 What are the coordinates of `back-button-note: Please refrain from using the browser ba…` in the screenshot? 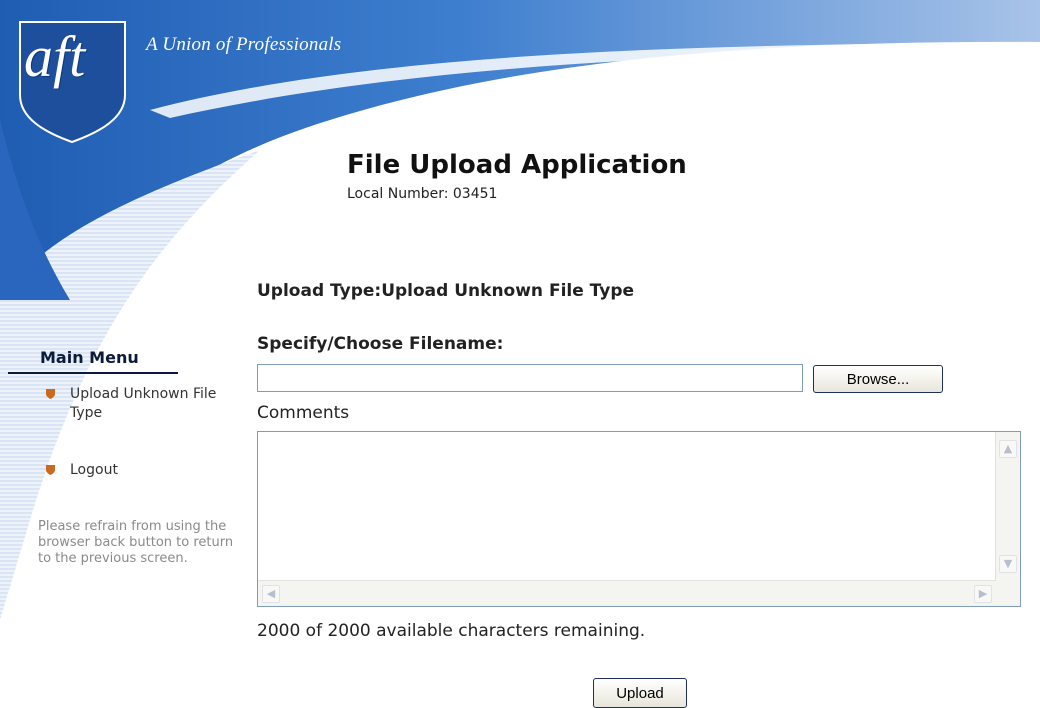 It's located at (136, 542).